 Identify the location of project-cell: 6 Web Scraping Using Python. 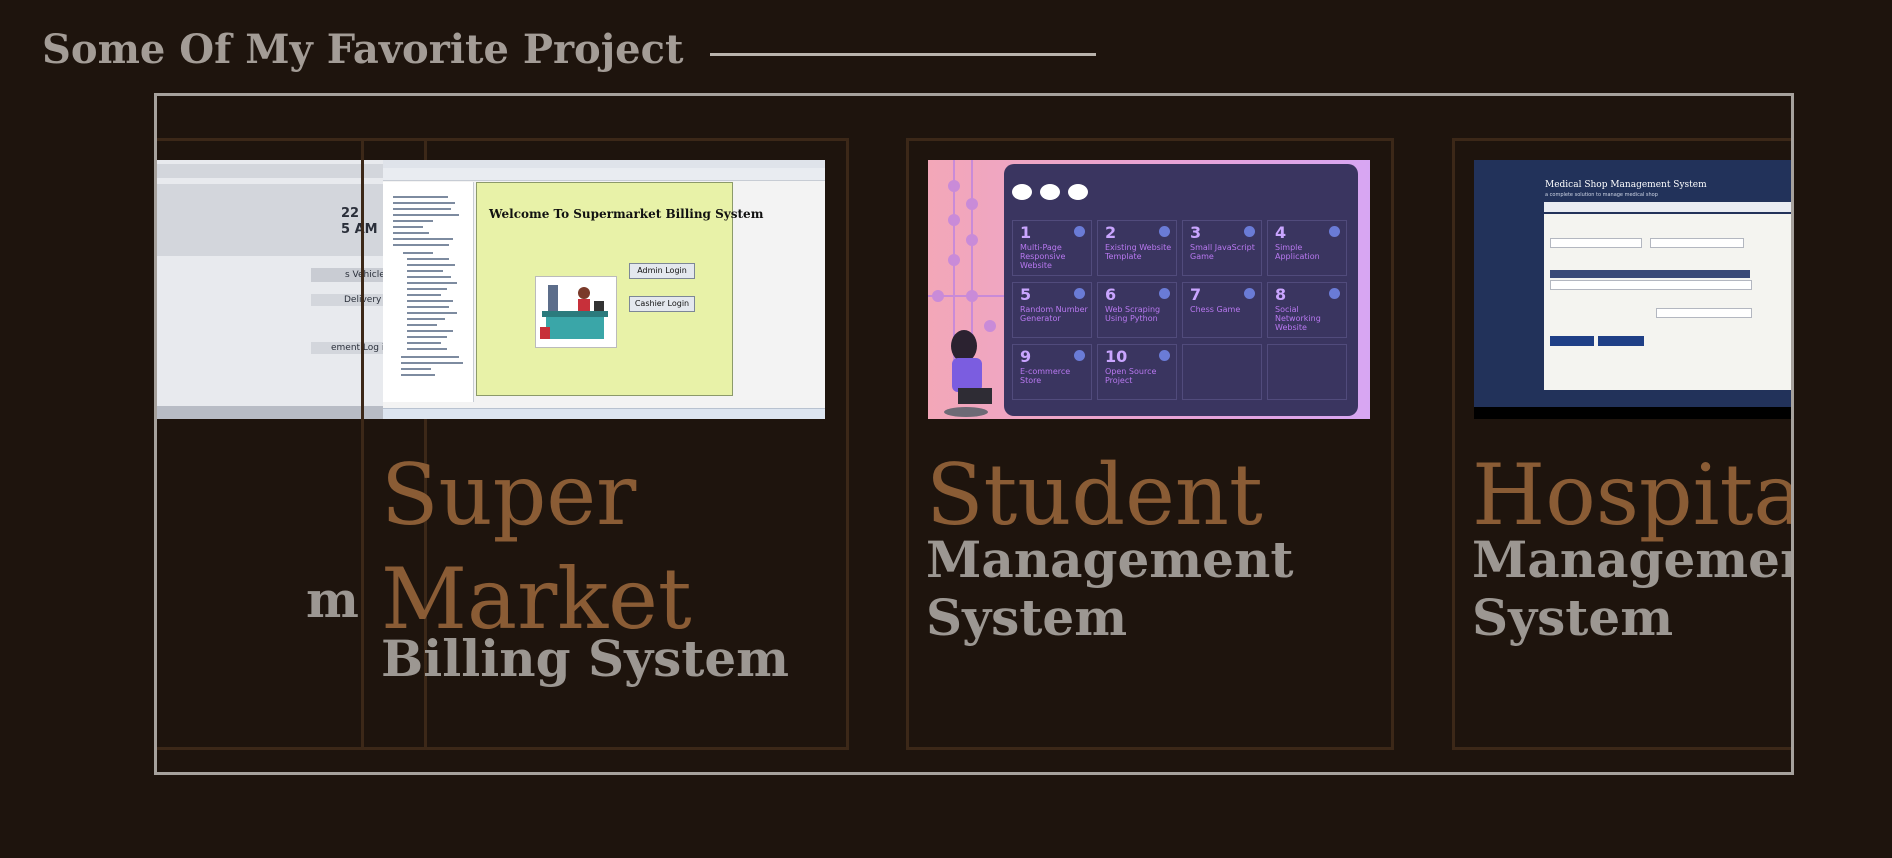
(1137, 310).